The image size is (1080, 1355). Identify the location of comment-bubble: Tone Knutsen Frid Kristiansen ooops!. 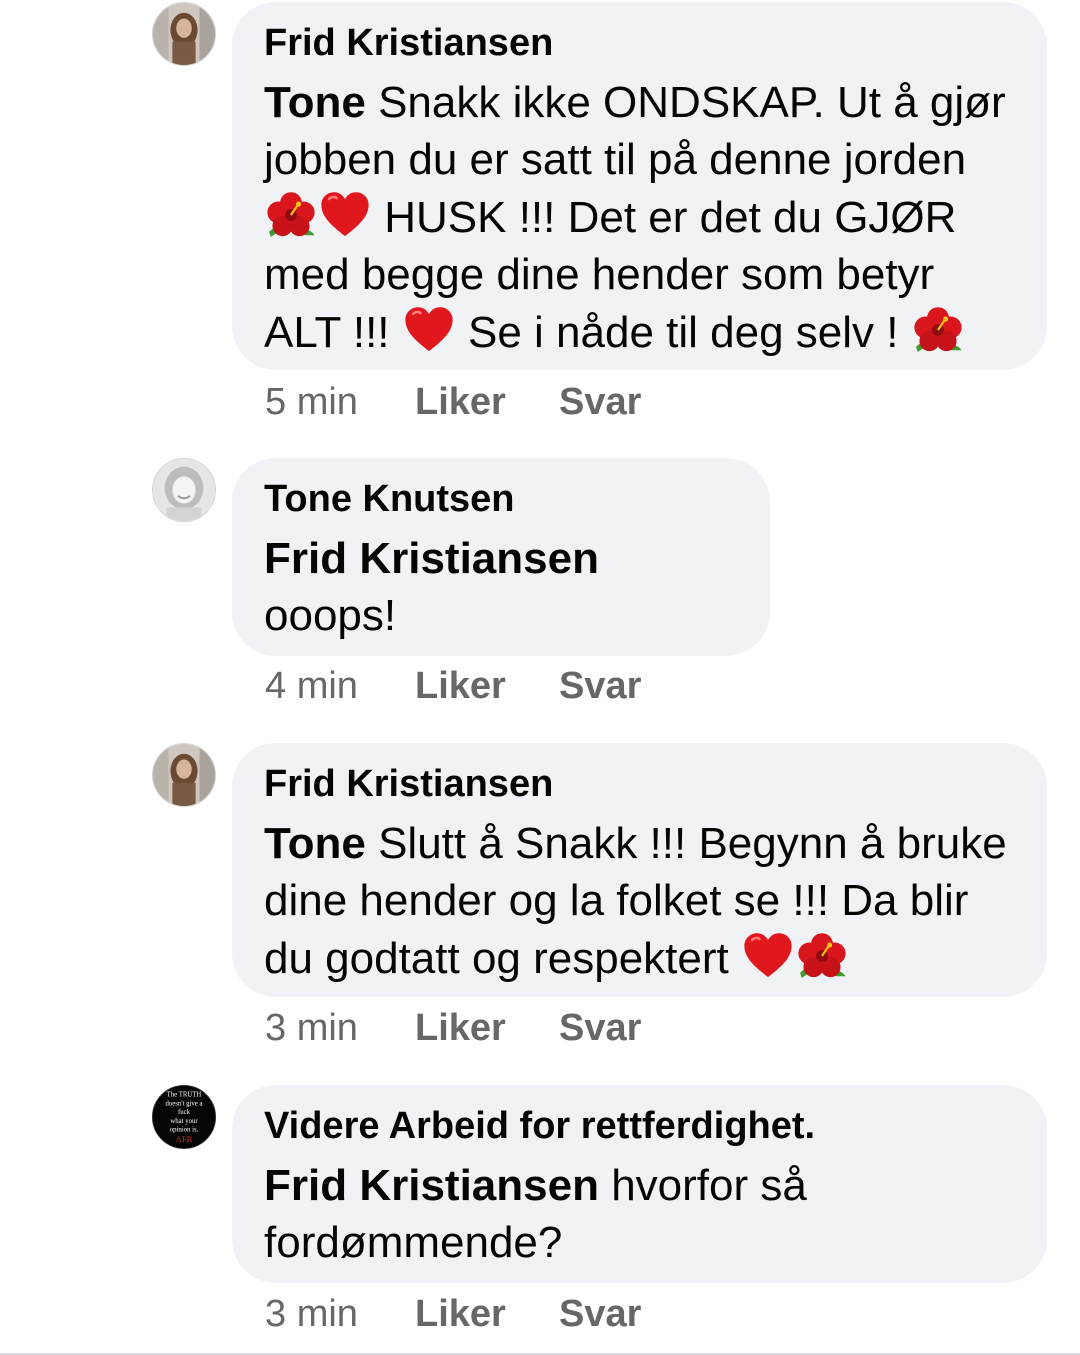
(501, 557).